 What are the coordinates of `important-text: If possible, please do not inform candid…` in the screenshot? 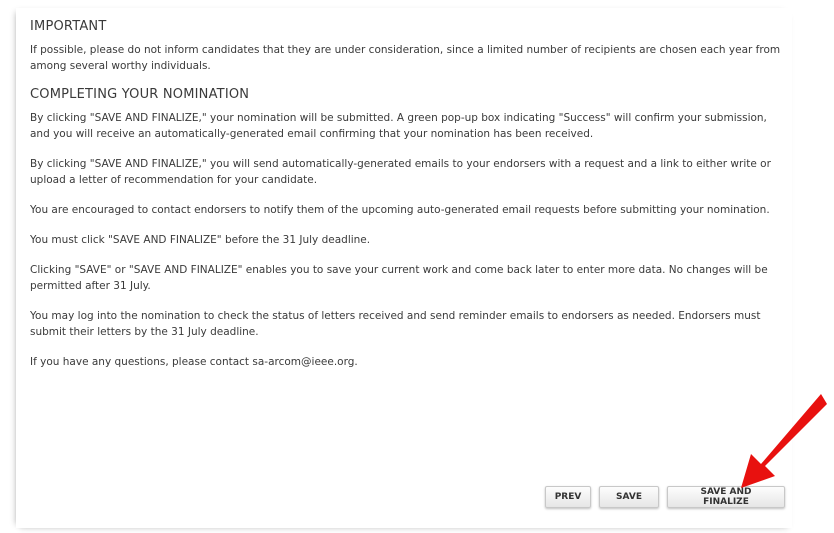 It's located at (405, 58).